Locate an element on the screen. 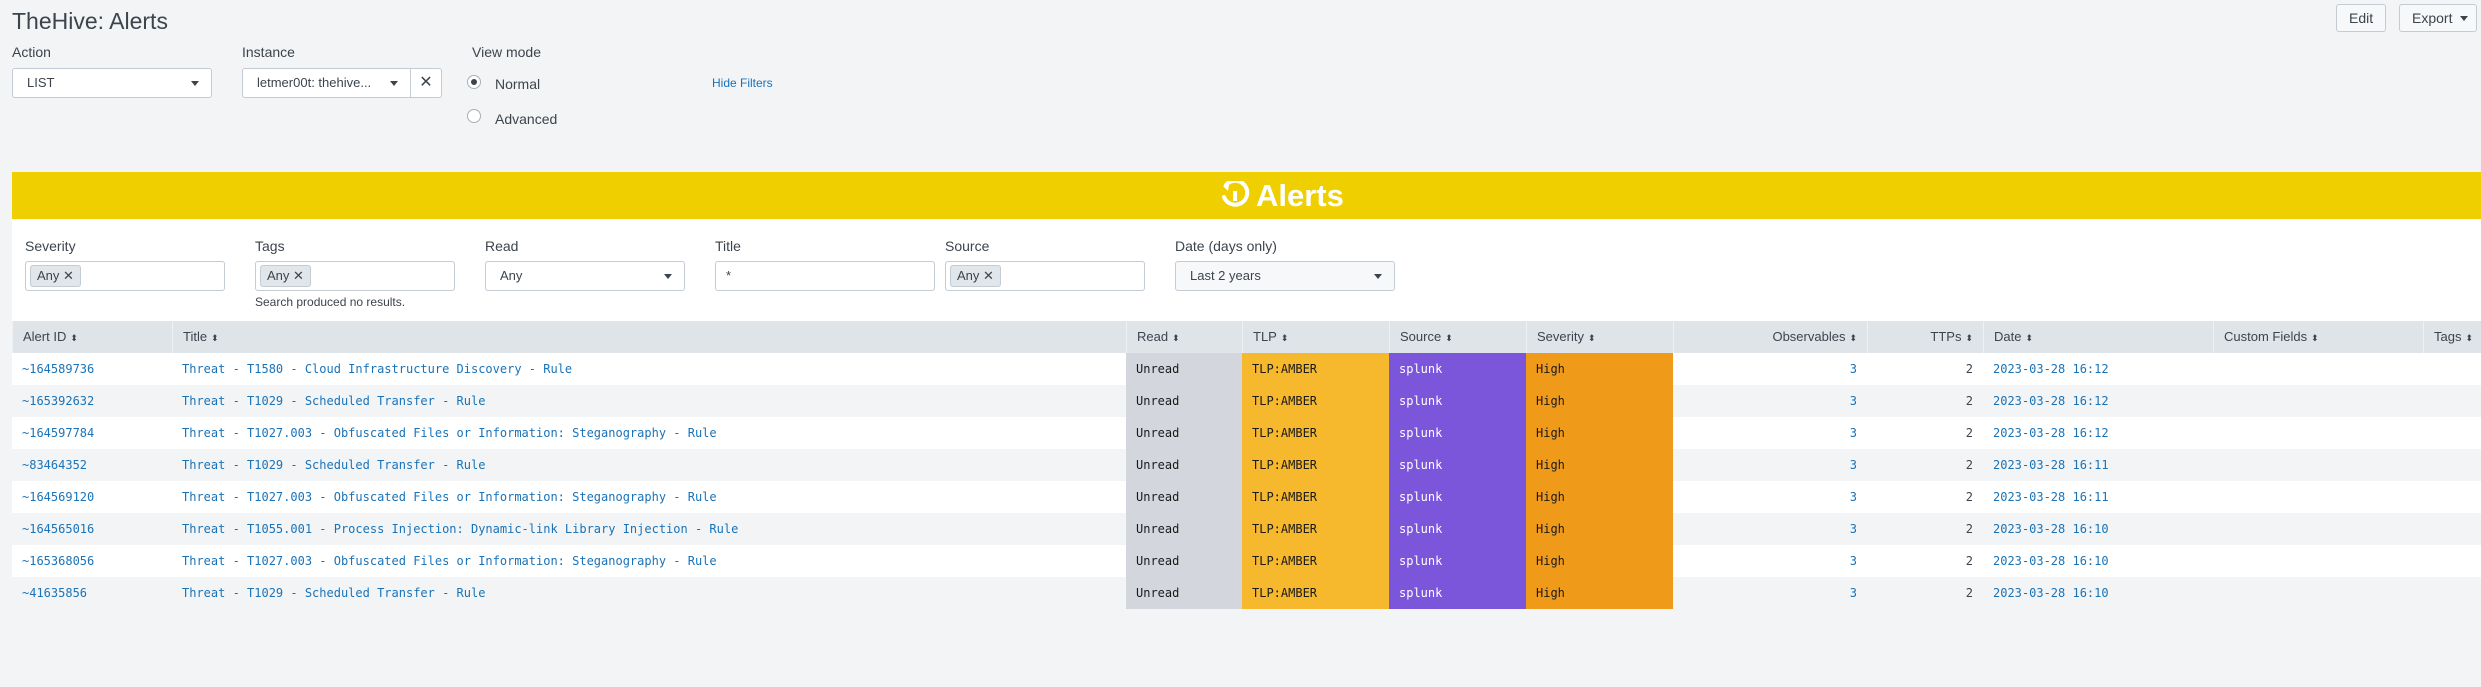 Image resolution: width=2481 pixels, height=687 pixels. clear-instance-button: ✕ is located at coordinates (426, 83).